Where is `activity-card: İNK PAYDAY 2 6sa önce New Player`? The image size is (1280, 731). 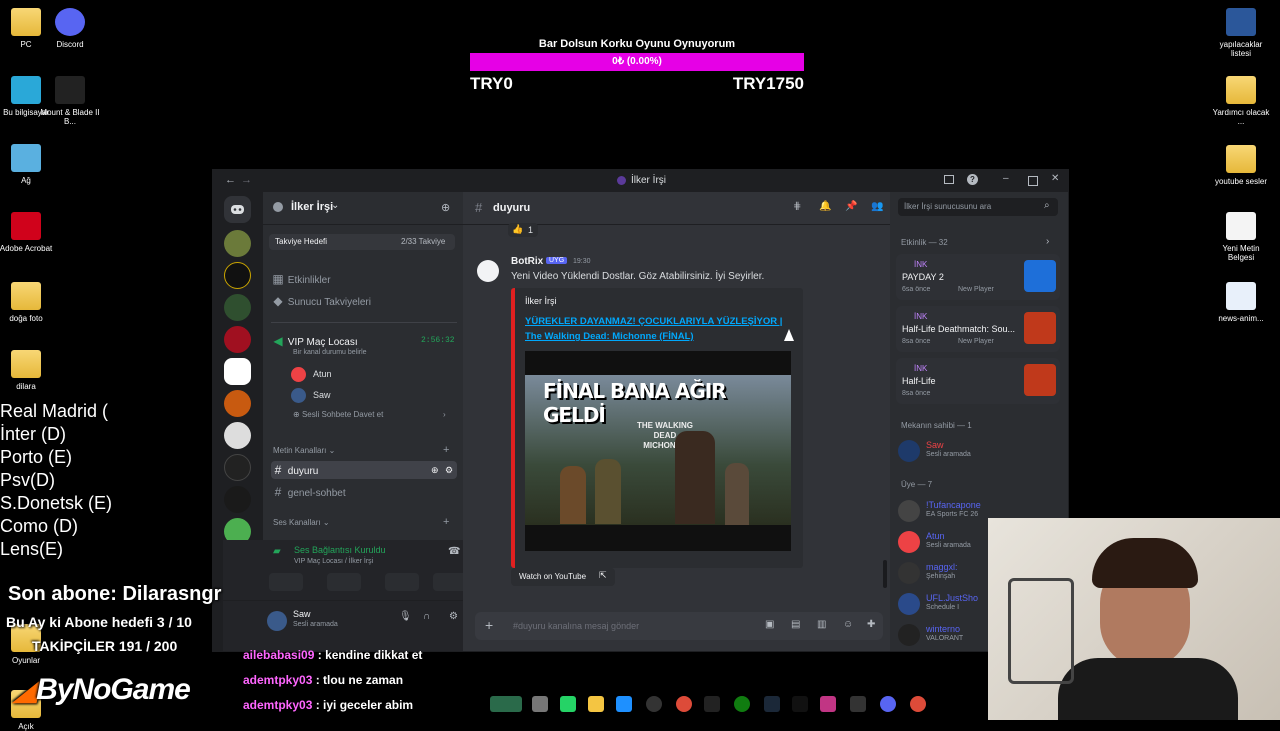 activity-card: İNK PAYDAY 2 6sa önce New Player is located at coordinates (978, 277).